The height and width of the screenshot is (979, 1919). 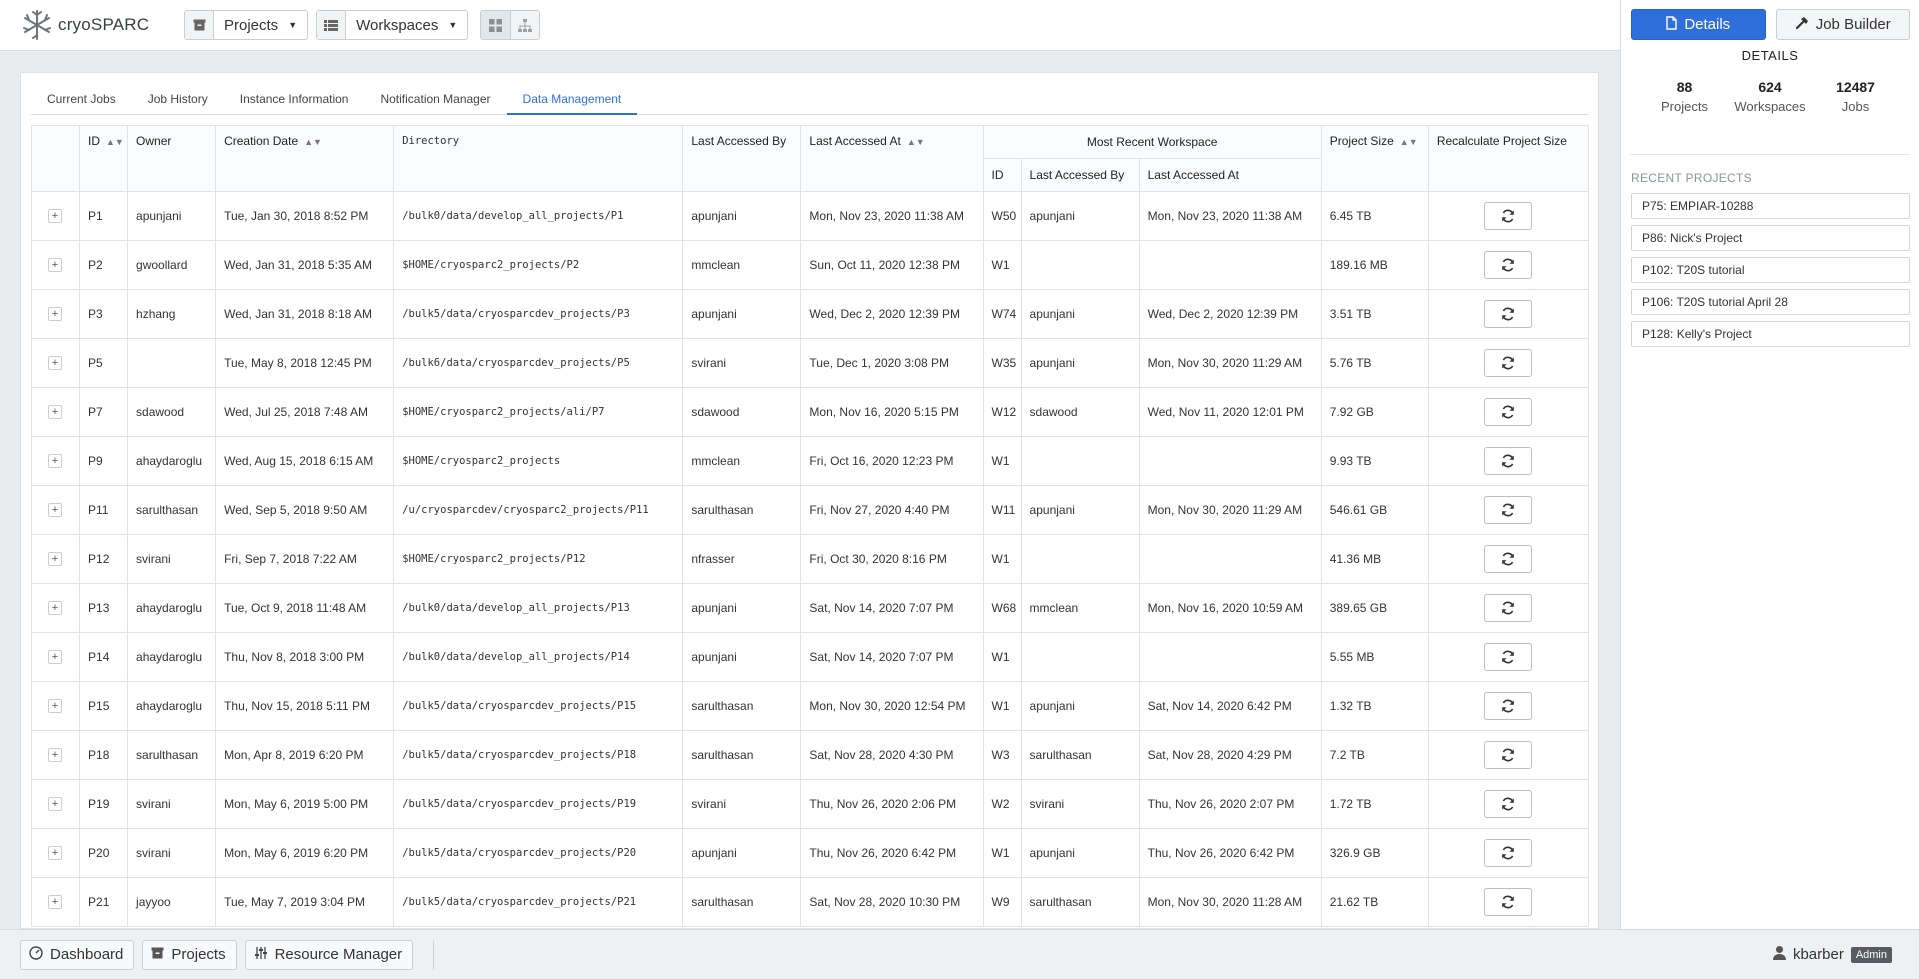 I want to click on projects-button-label: Projects, so click(x=198, y=954).